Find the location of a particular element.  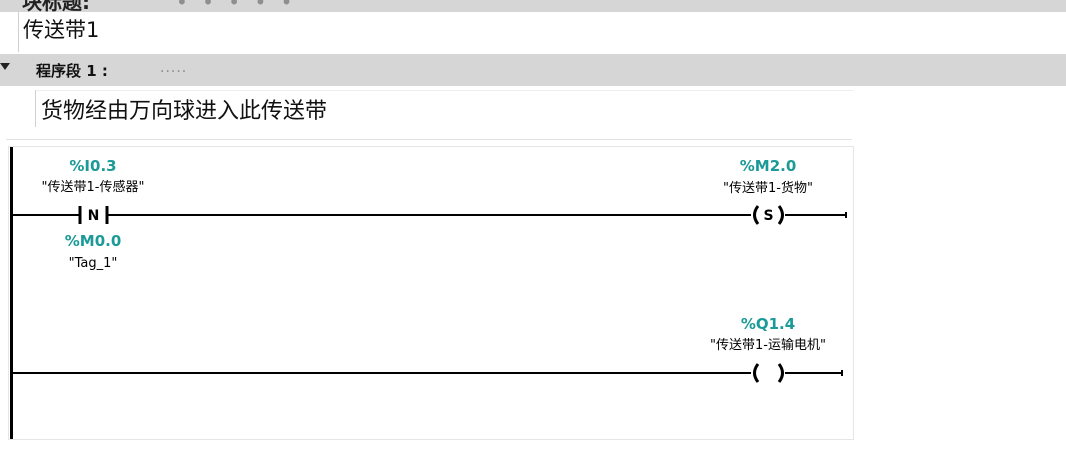

network-divider is located at coordinates (429, 139).